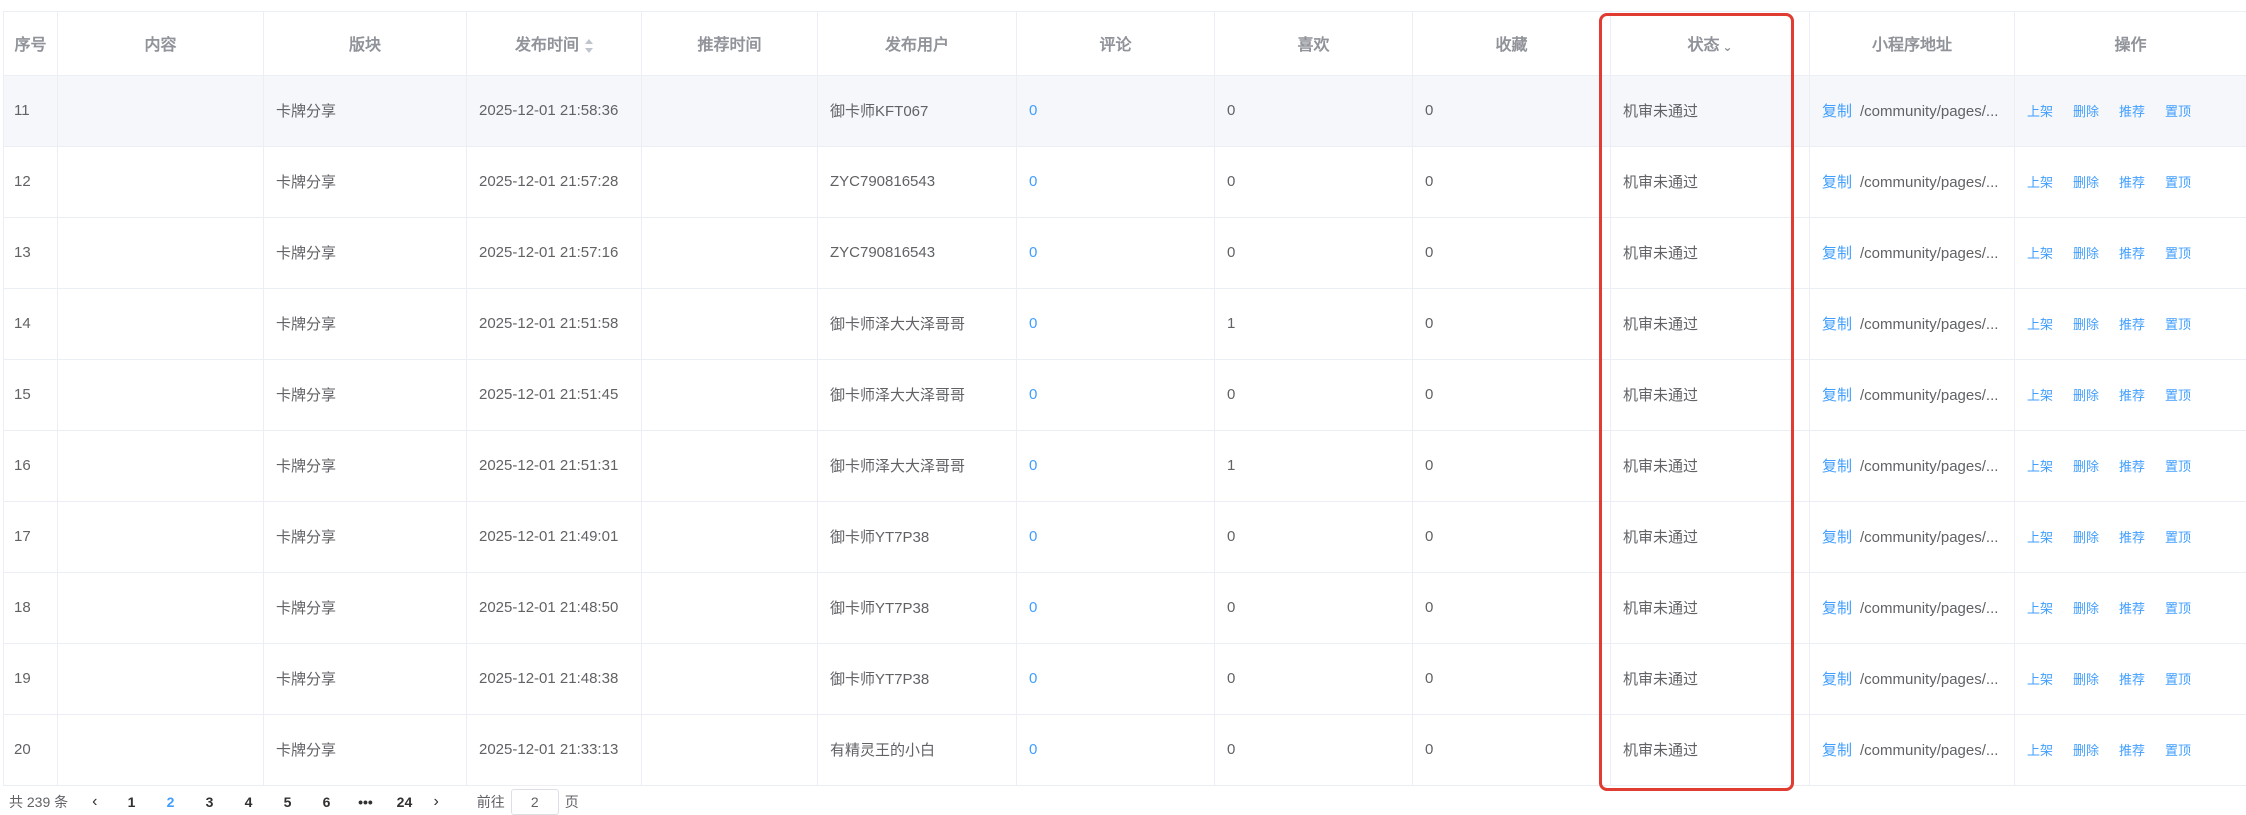 This screenshot has height=815, width=2246. I want to click on header-status: 状态⌄, so click(1710, 43).